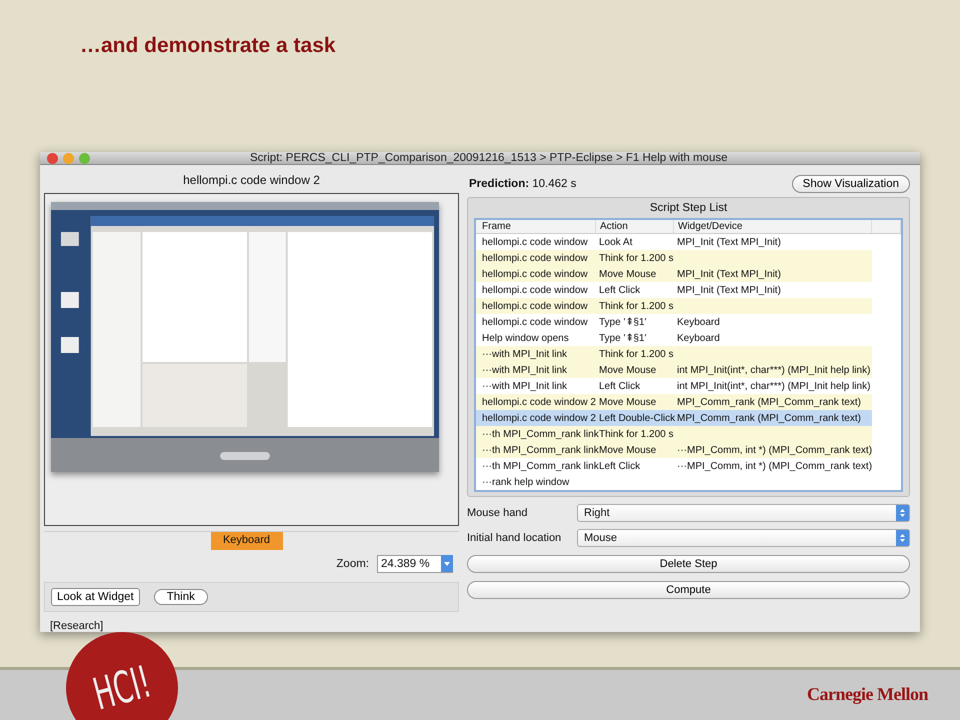 Image resolution: width=960 pixels, height=720 pixels. I want to click on action-button: Compute, so click(688, 590).